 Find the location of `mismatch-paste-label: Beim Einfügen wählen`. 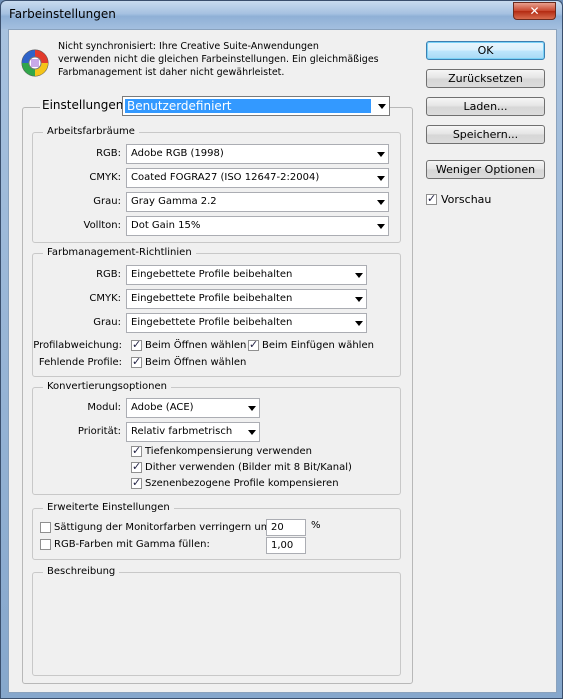

mismatch-paste-label: Beim Einfügen wählen is located at coordinates (318, 345).